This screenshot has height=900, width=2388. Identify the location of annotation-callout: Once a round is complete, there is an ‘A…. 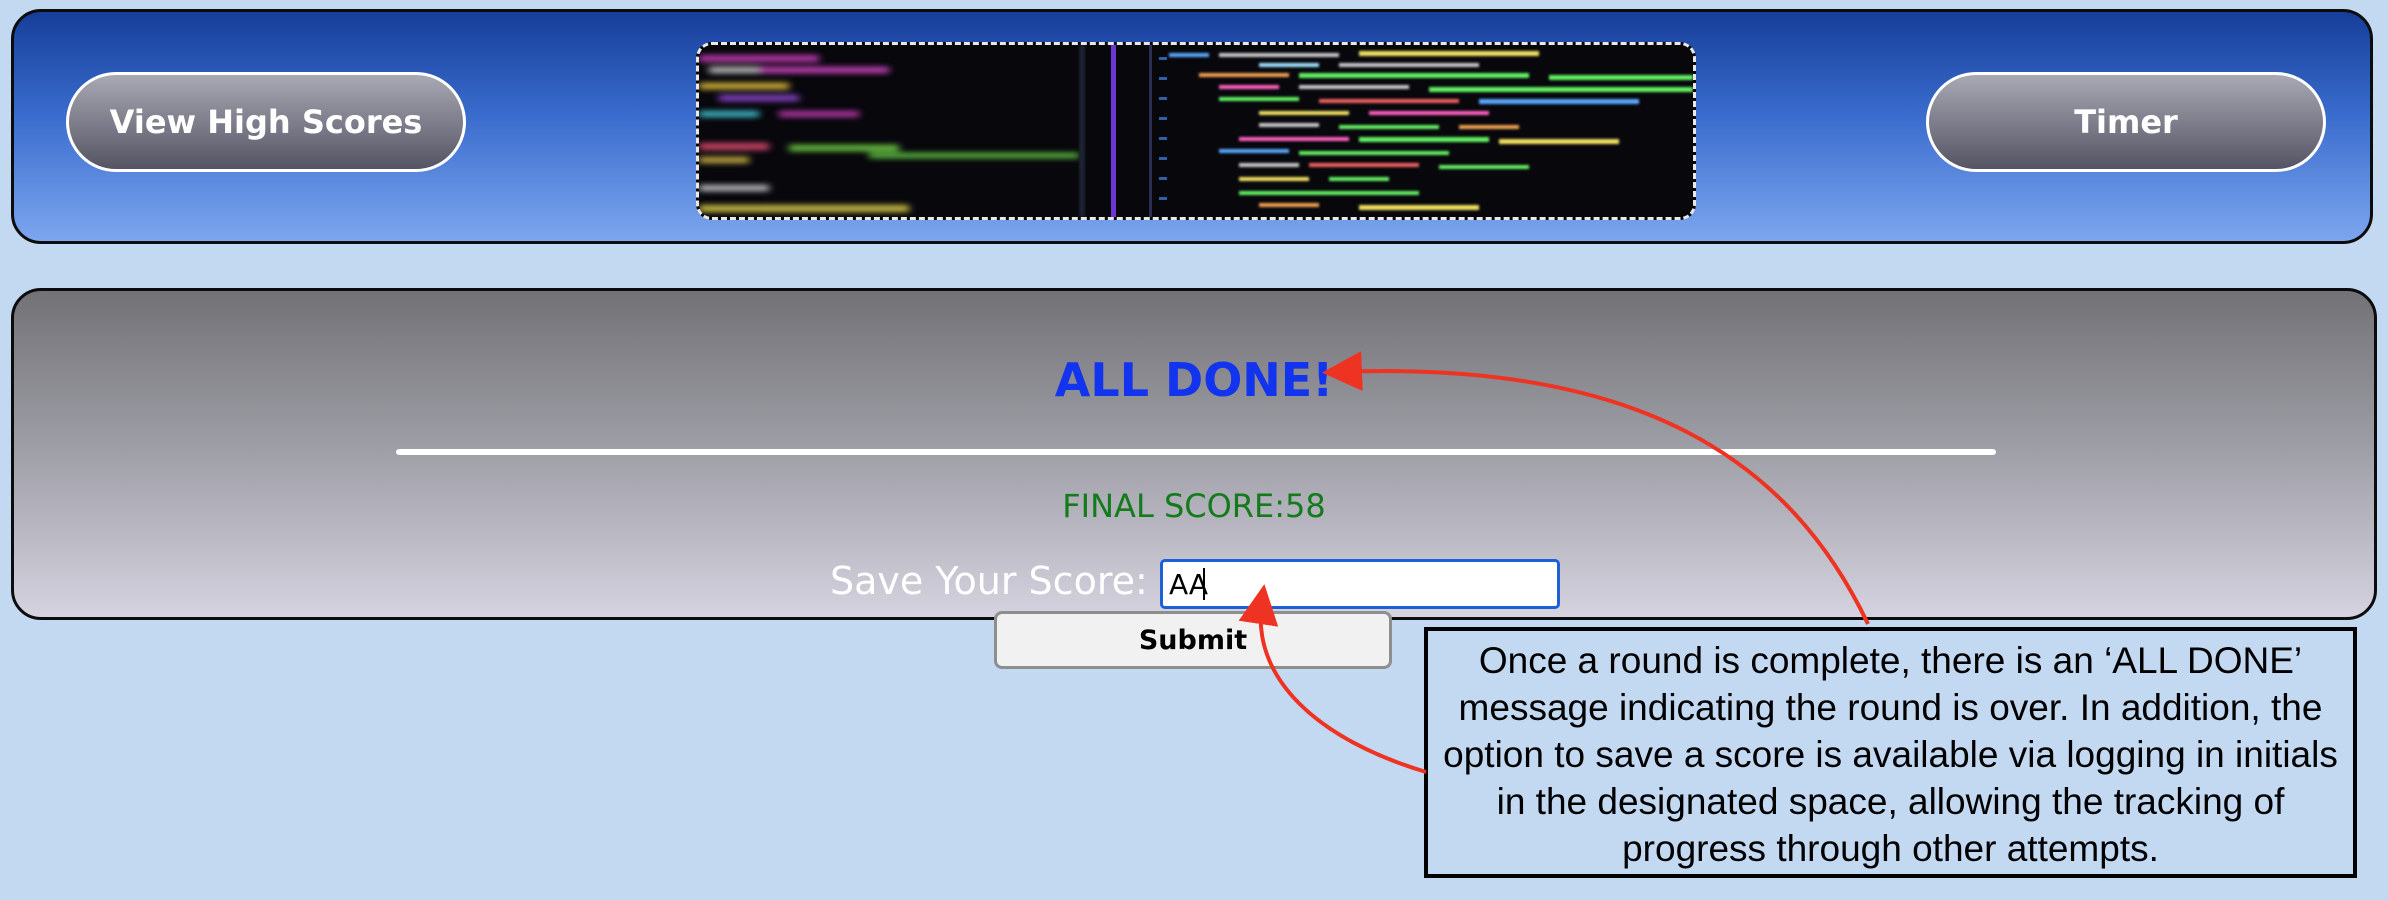
(1890, 752).